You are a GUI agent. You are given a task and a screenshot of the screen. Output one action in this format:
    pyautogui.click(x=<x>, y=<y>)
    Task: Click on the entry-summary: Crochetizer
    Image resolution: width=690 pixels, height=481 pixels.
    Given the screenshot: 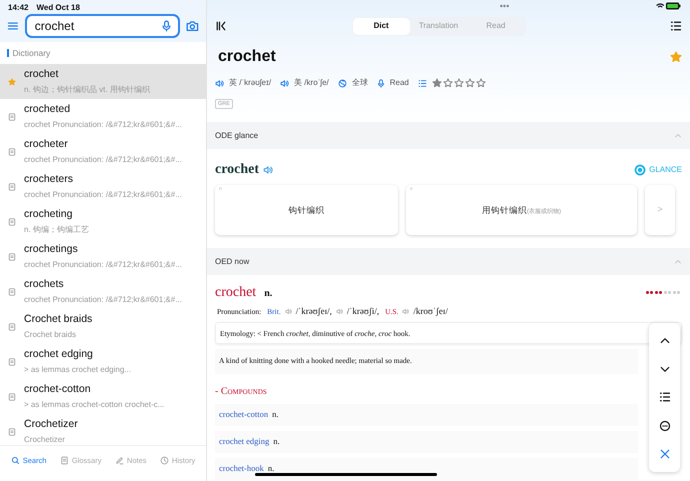 What is the action you would take?
    pyautogui.click(x=45, y=439)
    